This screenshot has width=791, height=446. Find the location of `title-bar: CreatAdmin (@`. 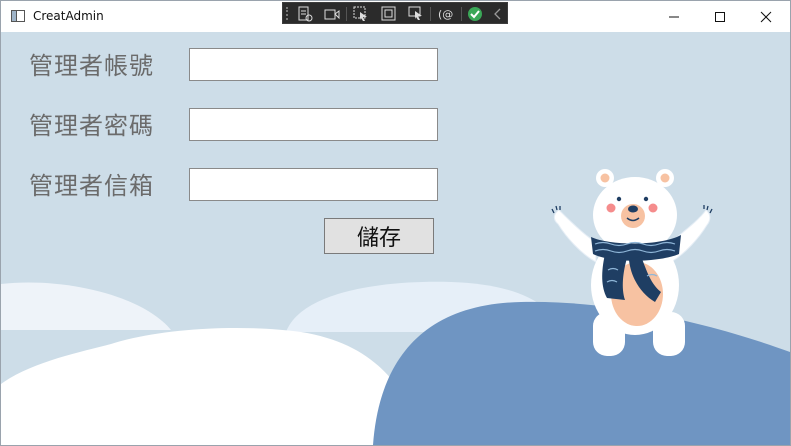

title-bar: CreatAdmin (@ is located at coordinates (395, 16).